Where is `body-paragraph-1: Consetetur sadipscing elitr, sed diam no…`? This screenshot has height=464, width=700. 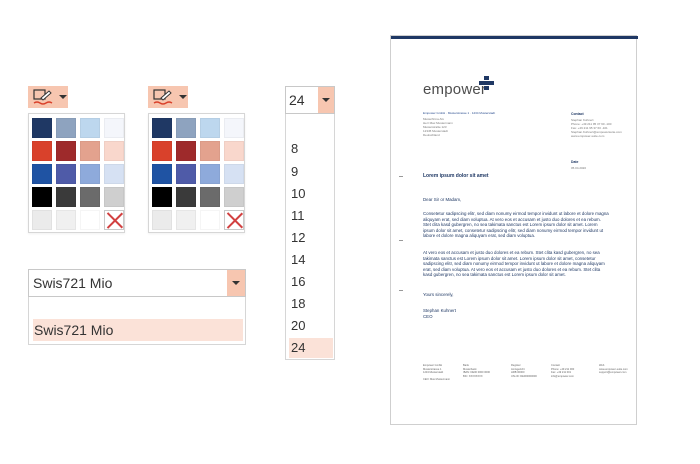 body-paragraph-1: Consetetur sadipscing elitr, sed diam no… is located at coordinates (516, 225).